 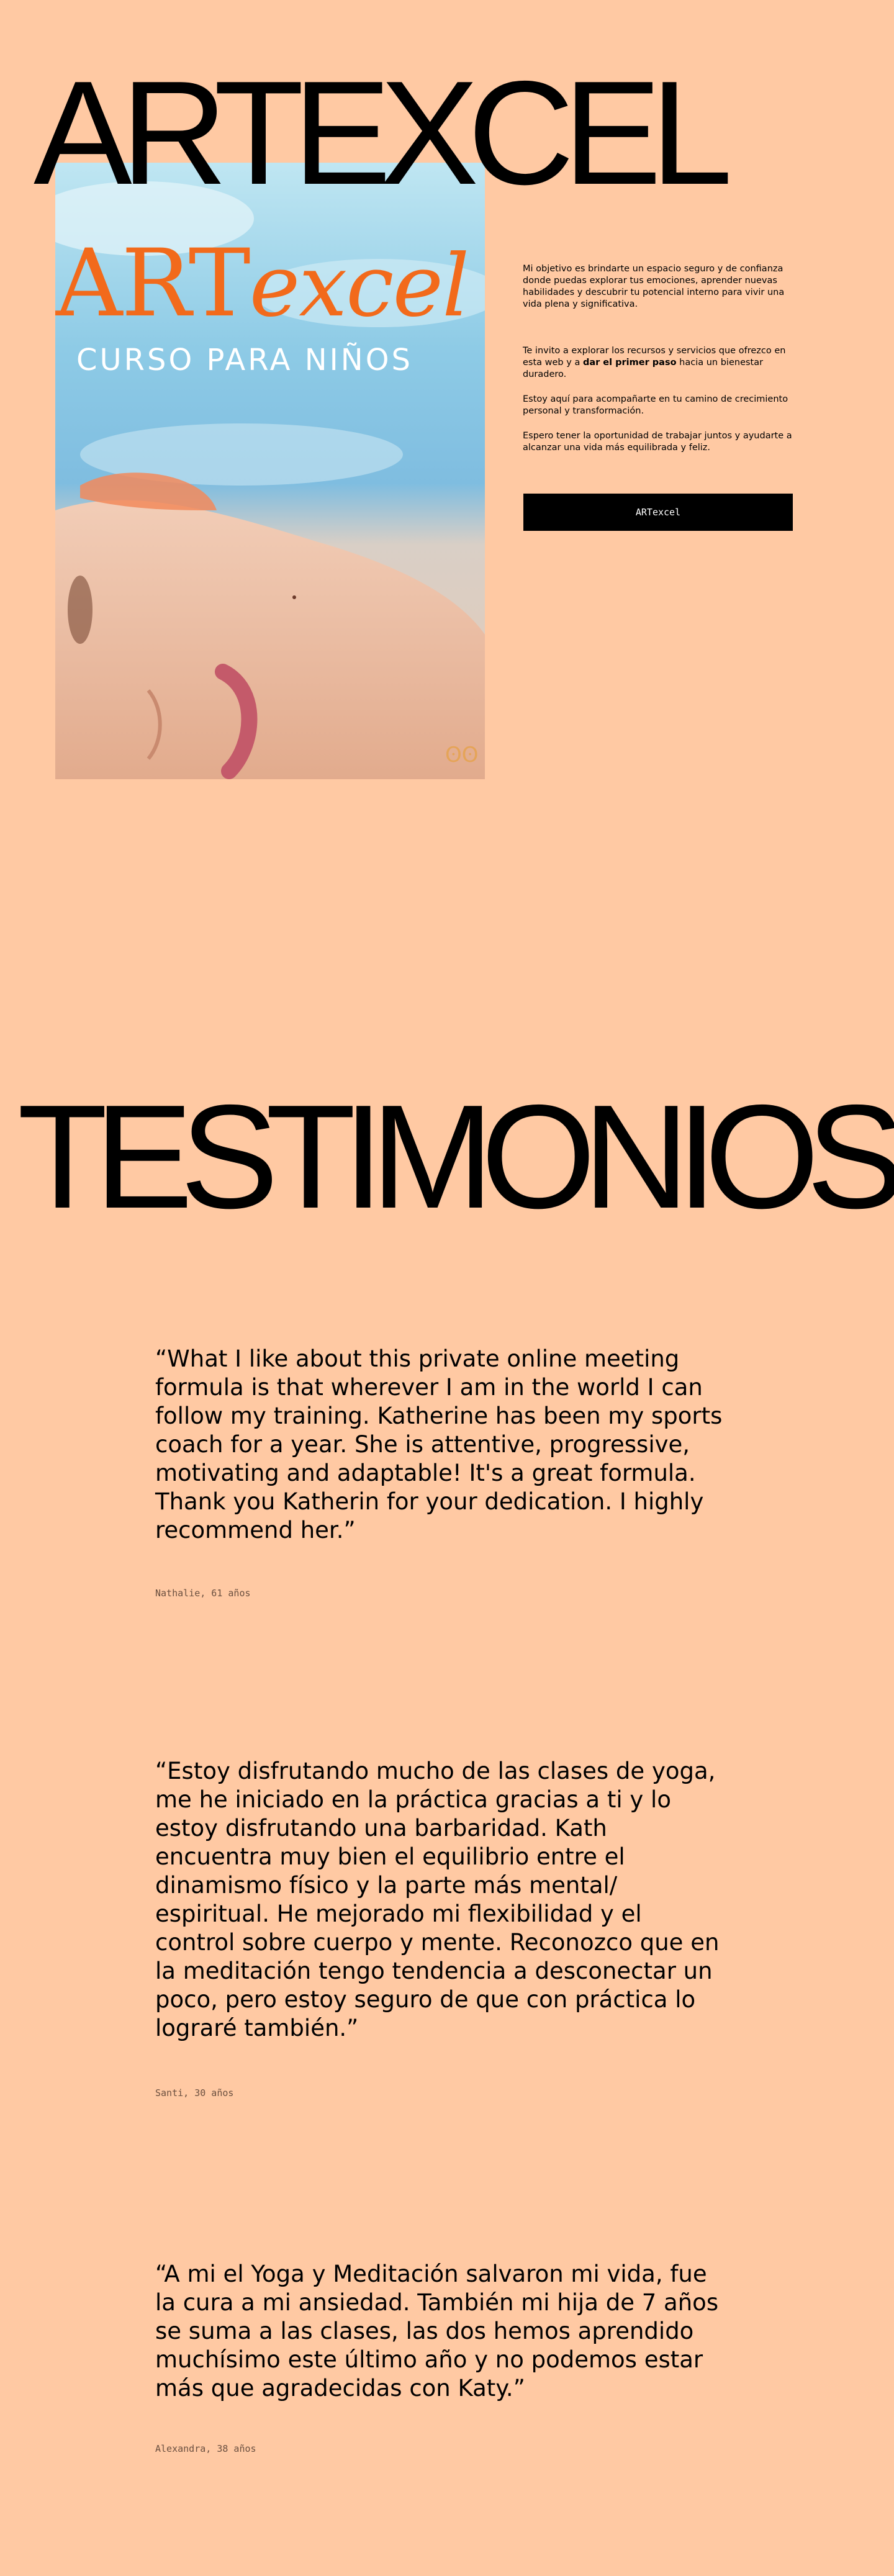 What do you see at coordinates (270, 471) in the screenshot?
I see `hero-course-image: ʘʘ ARTexcel CURSO PARA NIÑOS` at bounding box center [270, 471].